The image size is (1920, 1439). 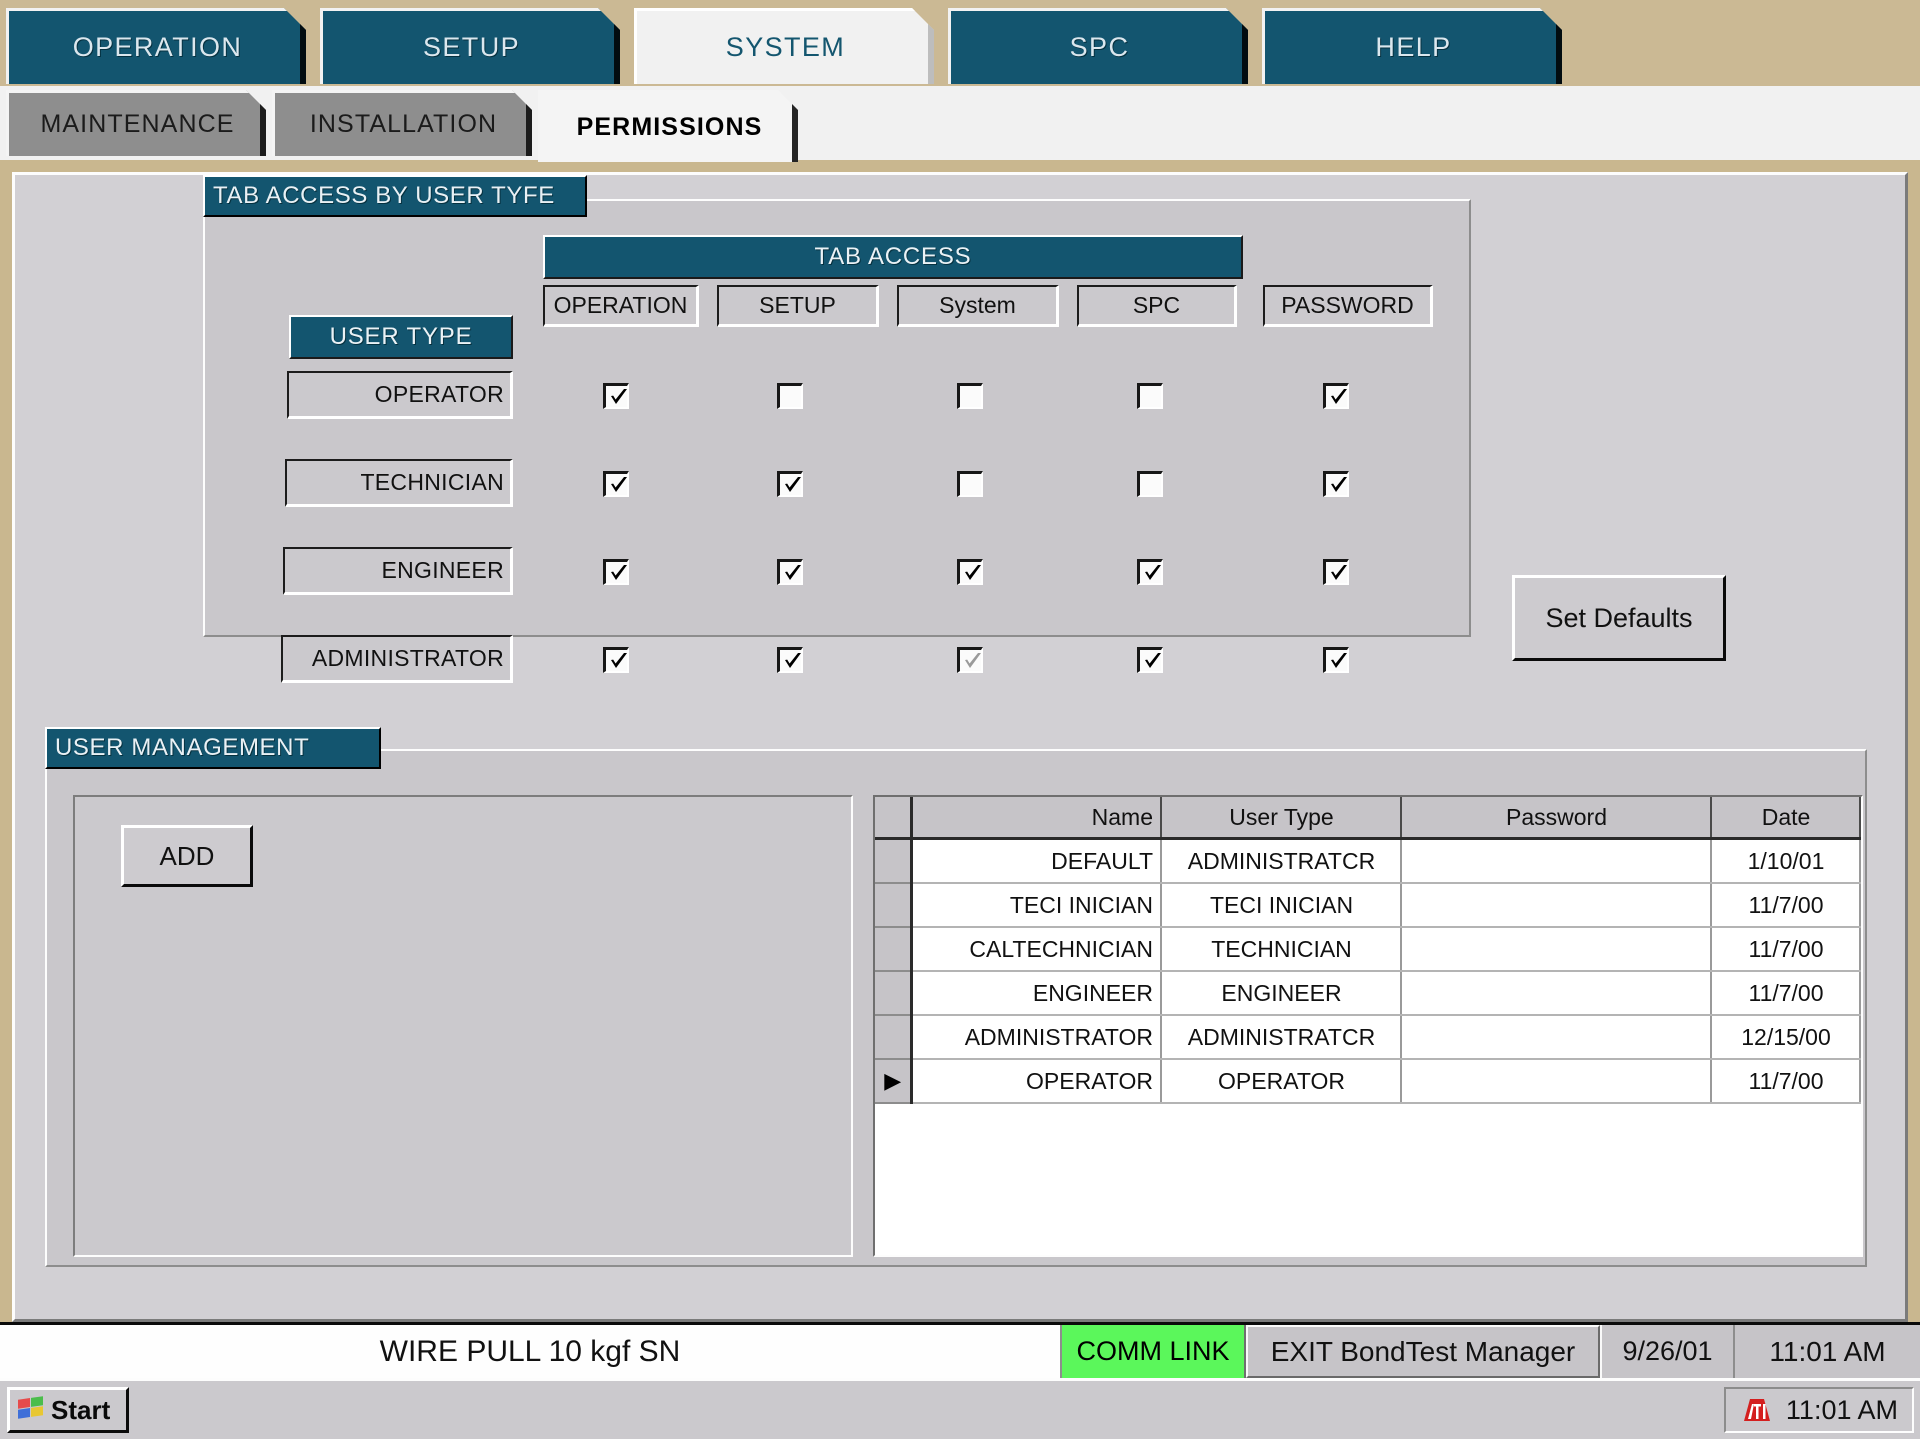 I want to click on user-grid-cell-user-type: TECI INICIAN, so click(x=1281, y=905).